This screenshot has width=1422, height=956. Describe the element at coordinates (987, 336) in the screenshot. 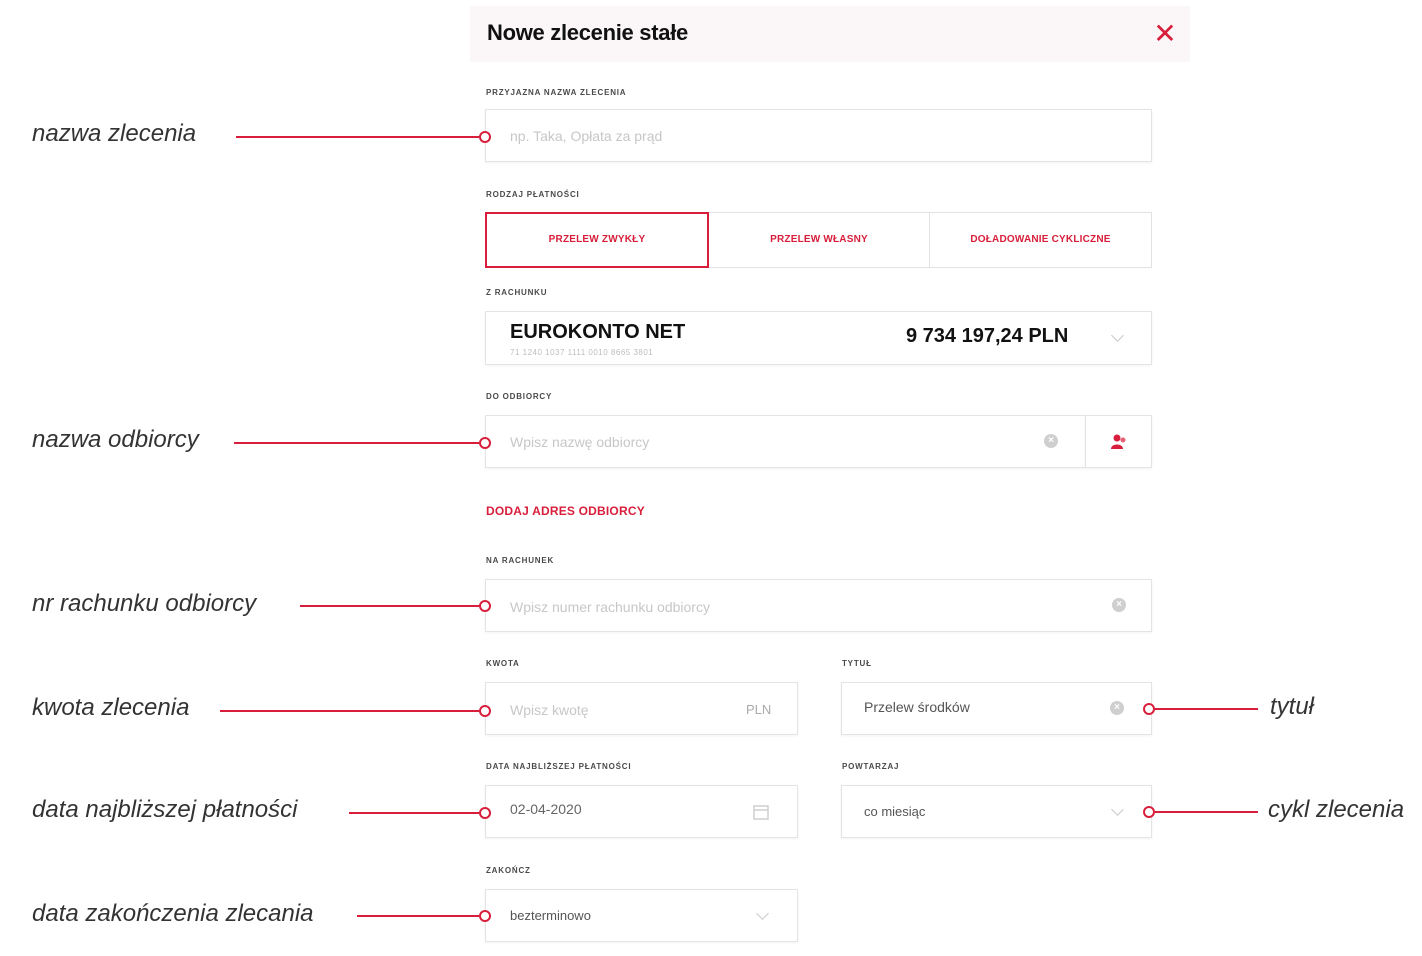

I see `account-balance: 9 734 197,24 PLN` at that location.